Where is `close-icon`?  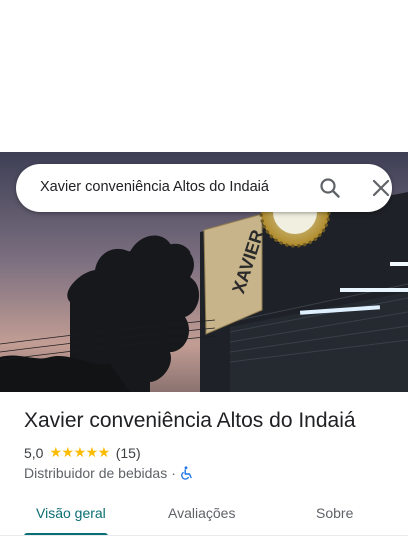
close-icon is located at coordinates (381, 188).